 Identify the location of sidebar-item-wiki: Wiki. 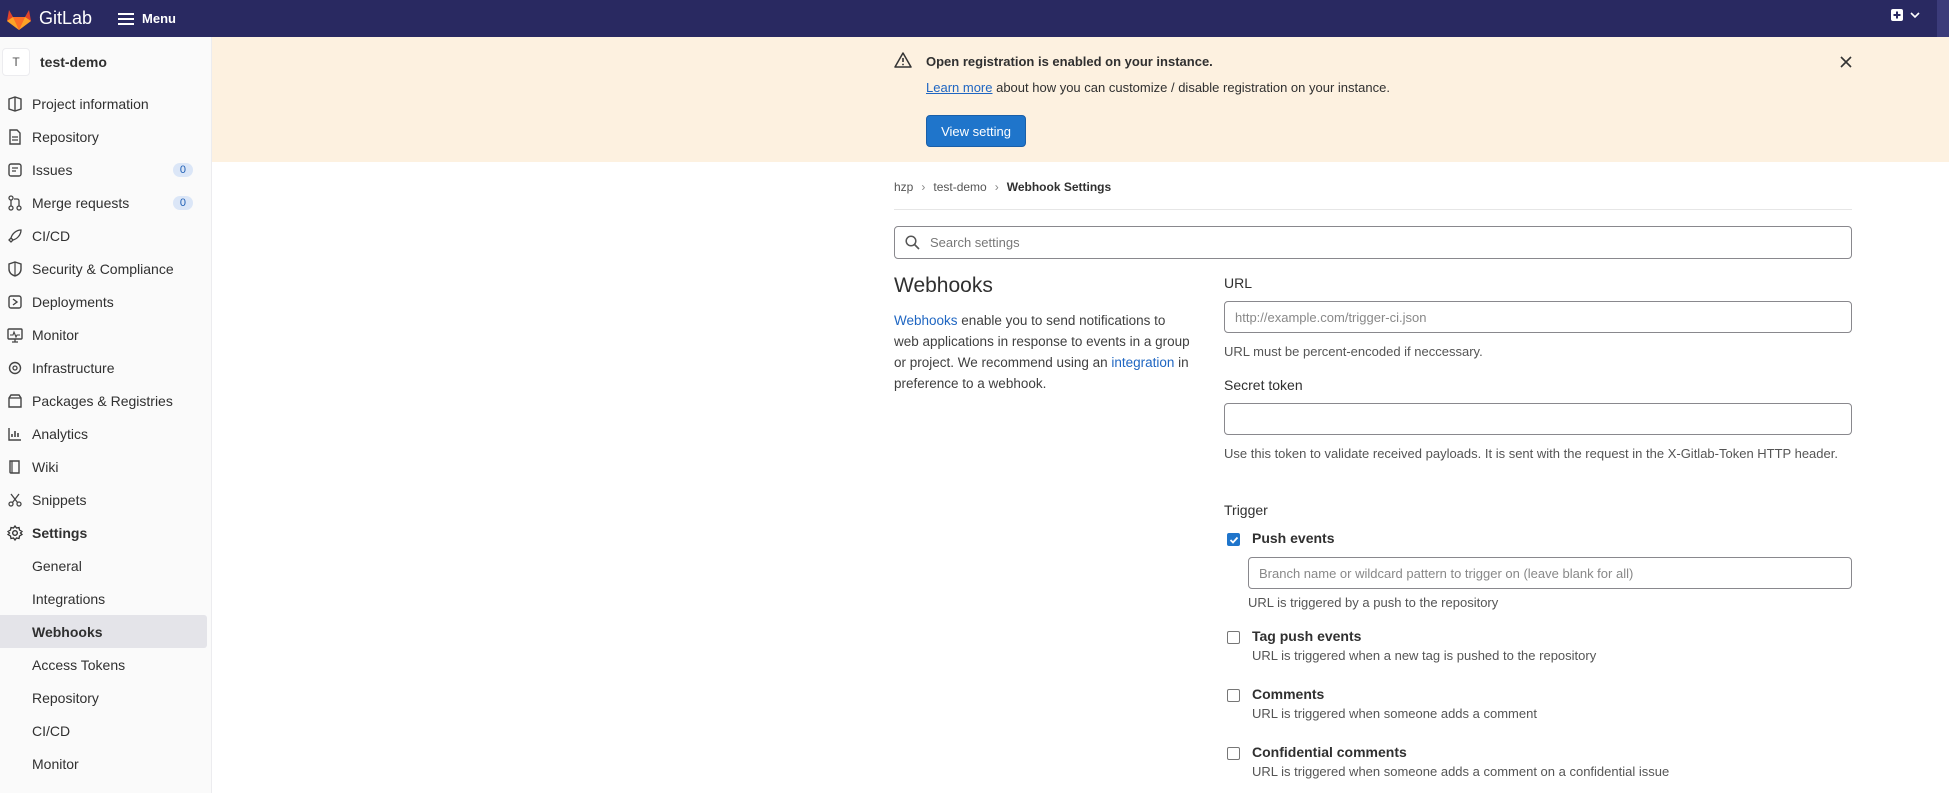
(105, 466).